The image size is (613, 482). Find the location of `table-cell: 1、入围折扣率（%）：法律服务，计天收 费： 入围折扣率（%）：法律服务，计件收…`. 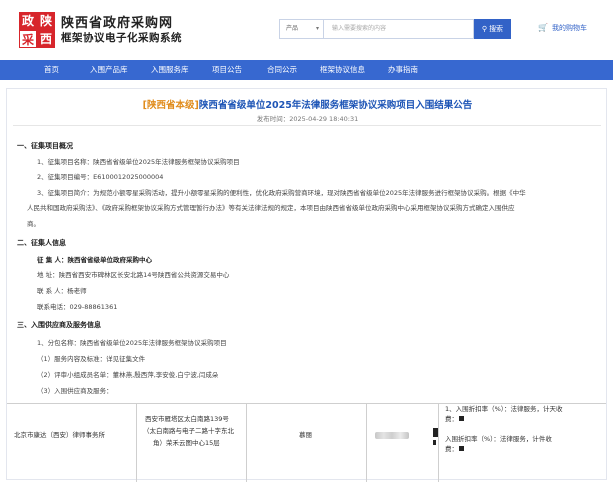

table-cell: 1、入围折扣率（%）：法律服务，计天收 费： 入围折扣率（%）：法律服务，计件收… is located at coordinates (522, 443).